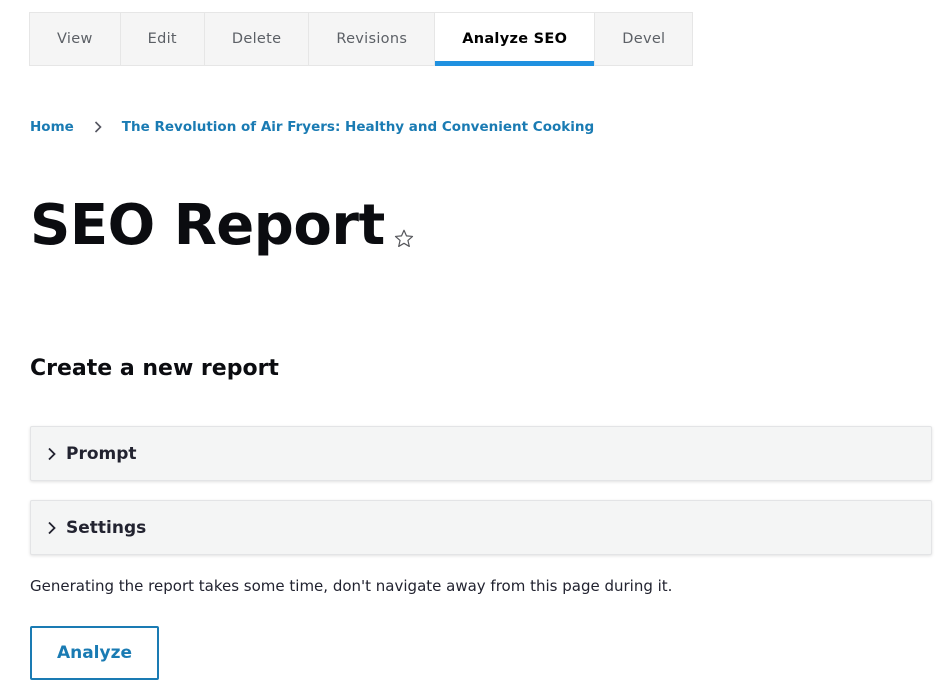  Describe the element at coordinates (101, 453) in the screenshot. I see `prompt-details-label: Prompt` at that location.